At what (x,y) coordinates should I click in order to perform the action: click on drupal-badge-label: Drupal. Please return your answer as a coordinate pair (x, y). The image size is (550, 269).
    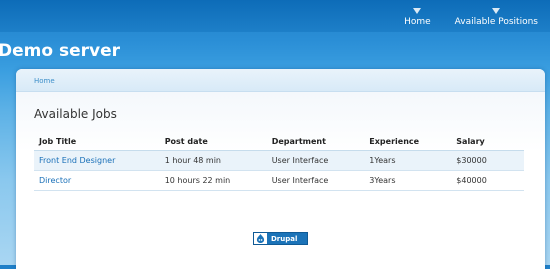
    Looking at the image, I should click on (284, 238).